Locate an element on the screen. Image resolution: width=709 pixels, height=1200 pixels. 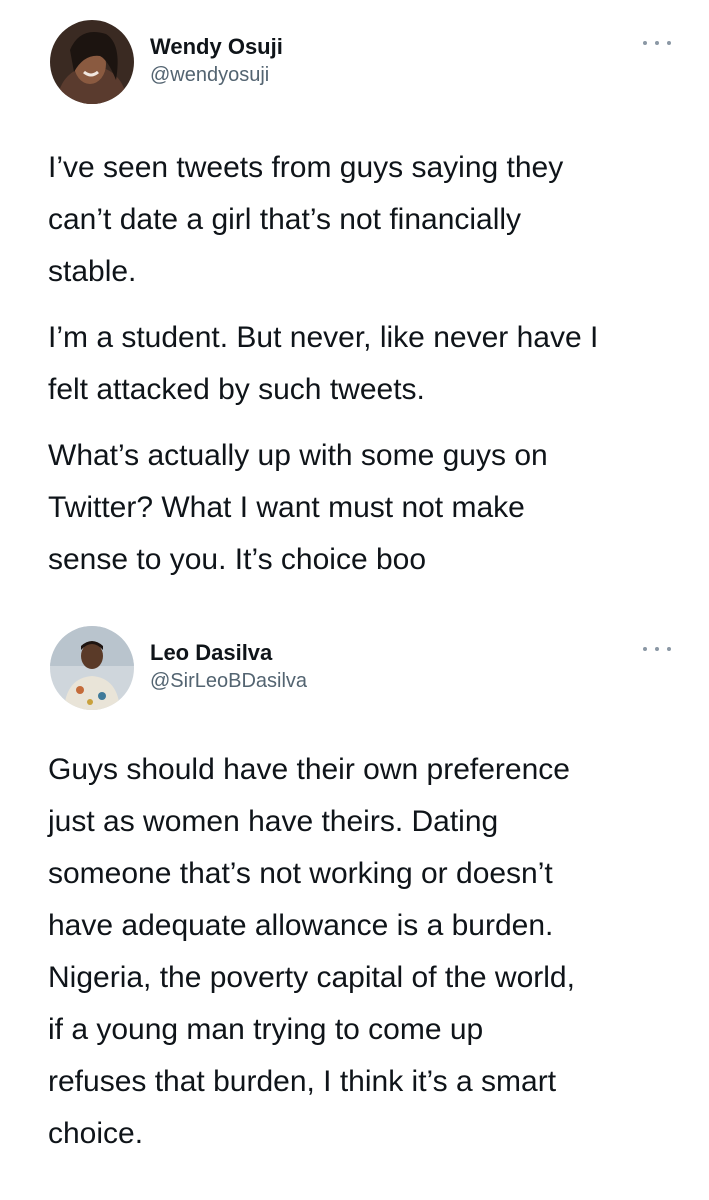
tweet-line: What’s actually up with some guys on is located at coordinates (298, 455).